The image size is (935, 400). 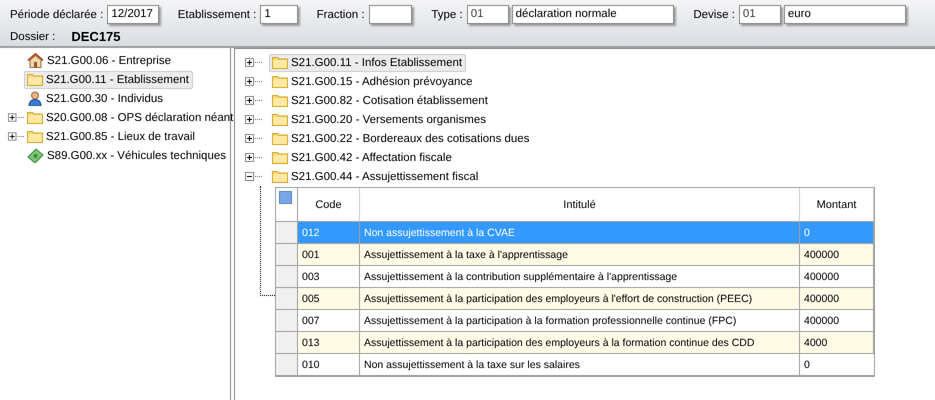 I want to click on field-label: Fraction :, so click(x=340, y=14).